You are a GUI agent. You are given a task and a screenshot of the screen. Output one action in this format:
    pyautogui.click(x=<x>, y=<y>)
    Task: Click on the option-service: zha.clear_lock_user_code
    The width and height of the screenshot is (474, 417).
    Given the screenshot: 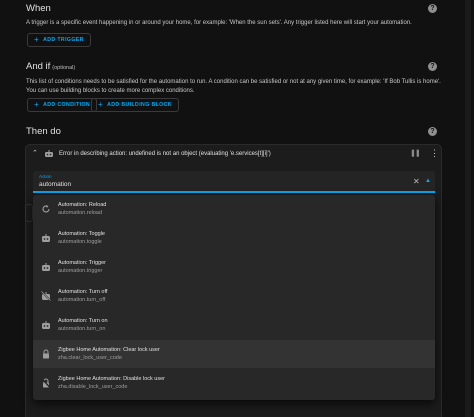 What is the action you would take?
    pyautogui.click(x=90, y=358)
    